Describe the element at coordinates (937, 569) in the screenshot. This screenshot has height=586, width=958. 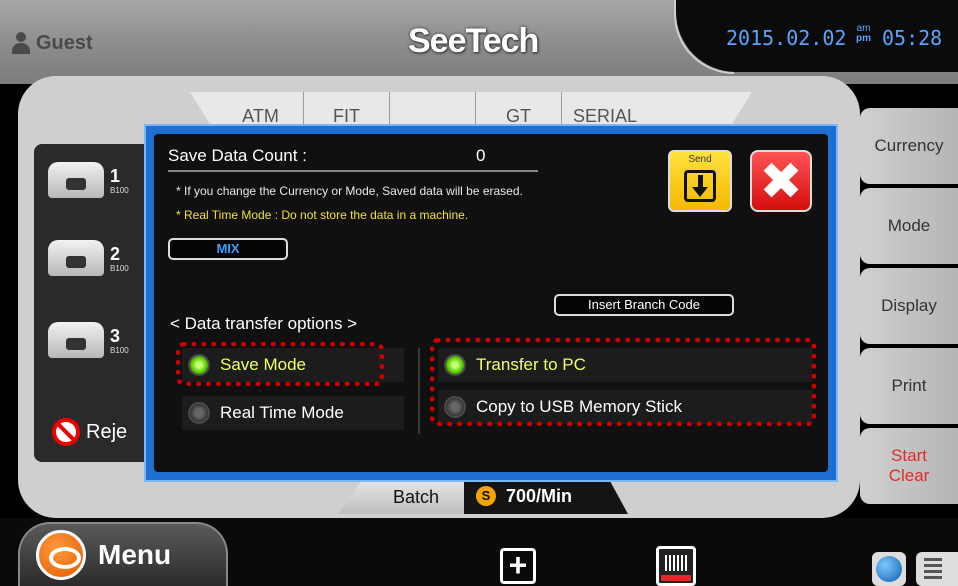
I see `settings-icon` at that location.